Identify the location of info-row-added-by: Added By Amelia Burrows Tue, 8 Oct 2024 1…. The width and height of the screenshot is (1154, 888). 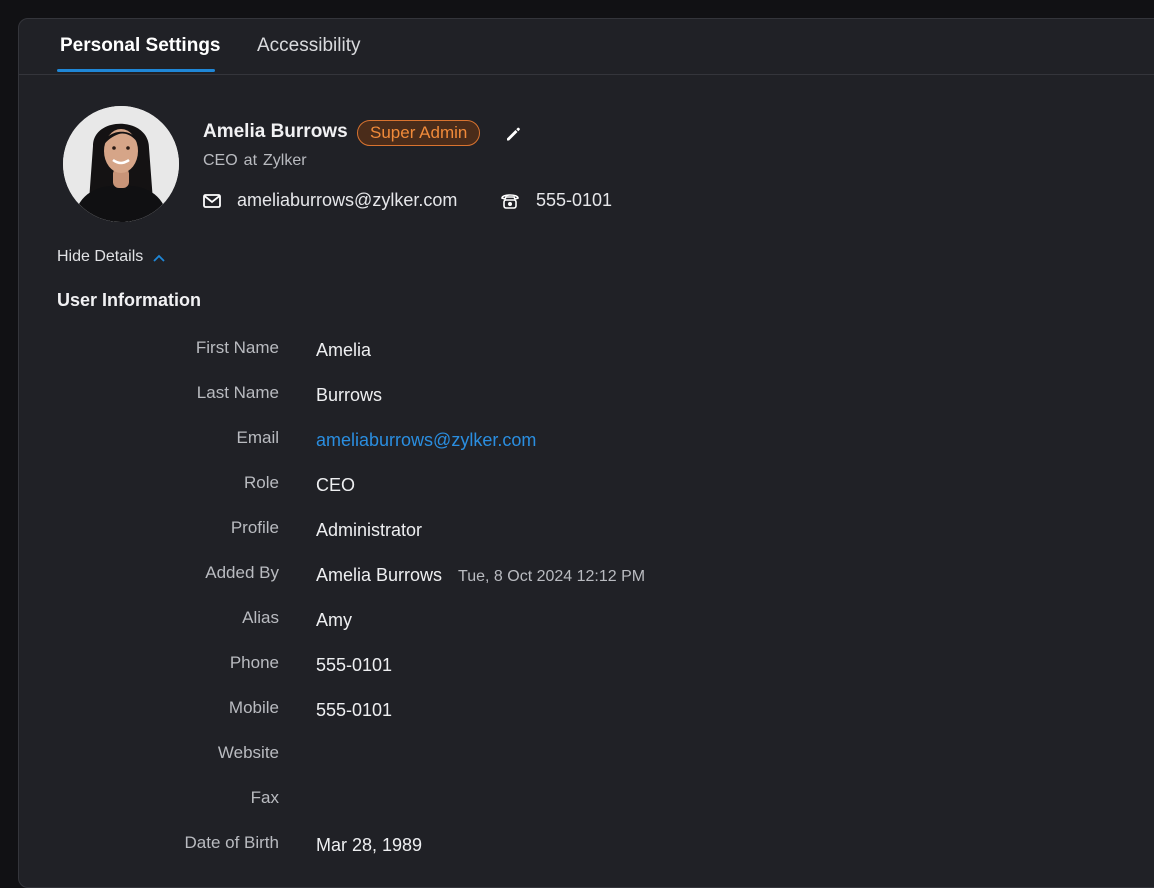
(469, 583).